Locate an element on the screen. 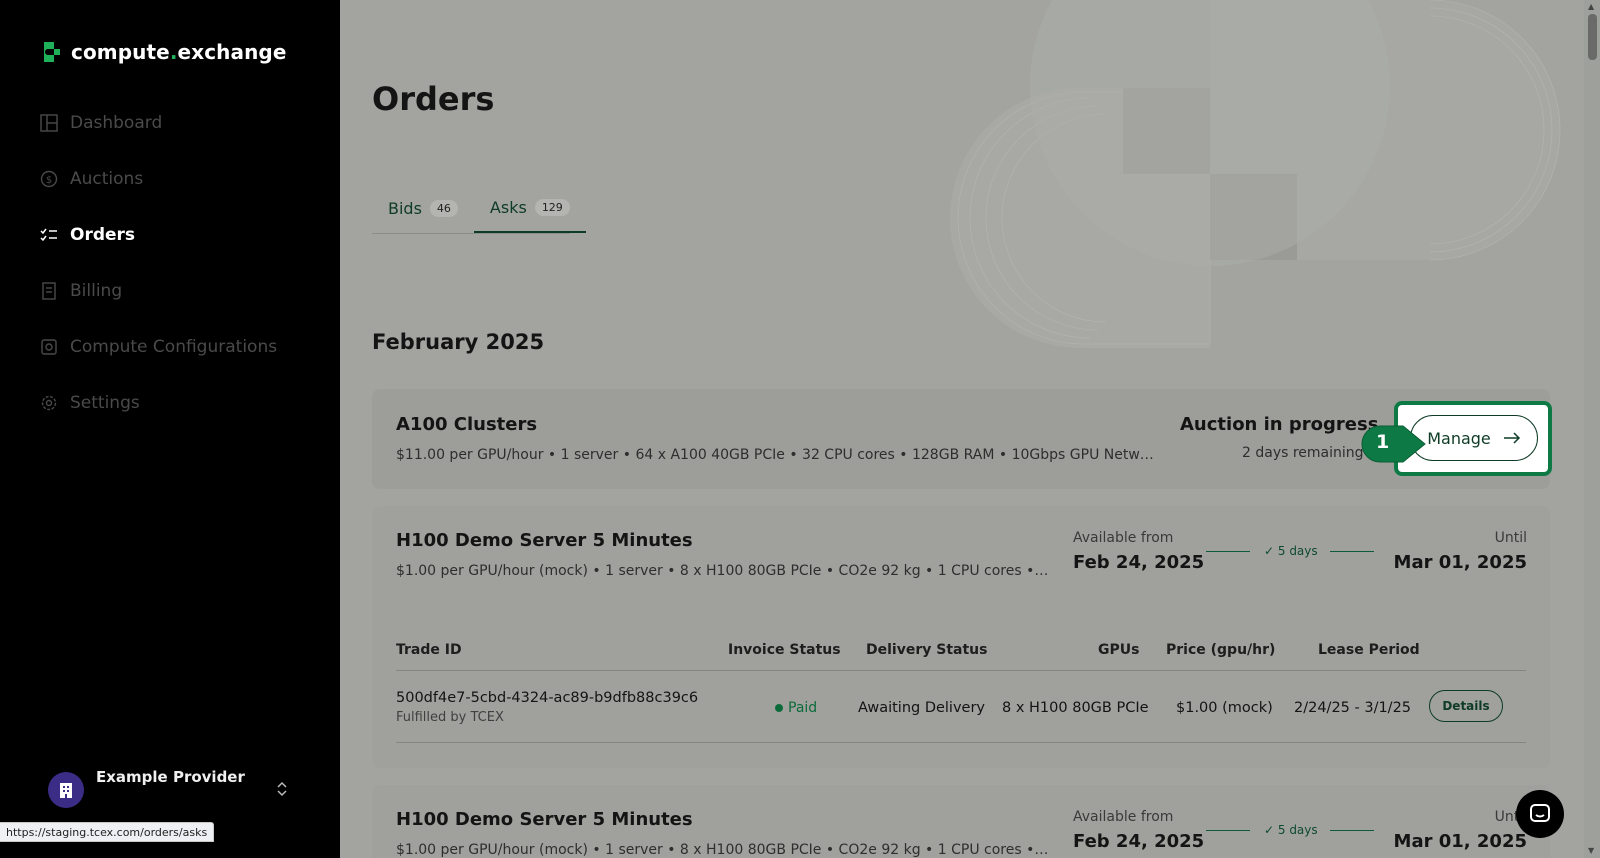 This screenshot has width=1600, height=858. status-url: https://staging.tcex.com/orders/asks is located at coordinates (107, 832).